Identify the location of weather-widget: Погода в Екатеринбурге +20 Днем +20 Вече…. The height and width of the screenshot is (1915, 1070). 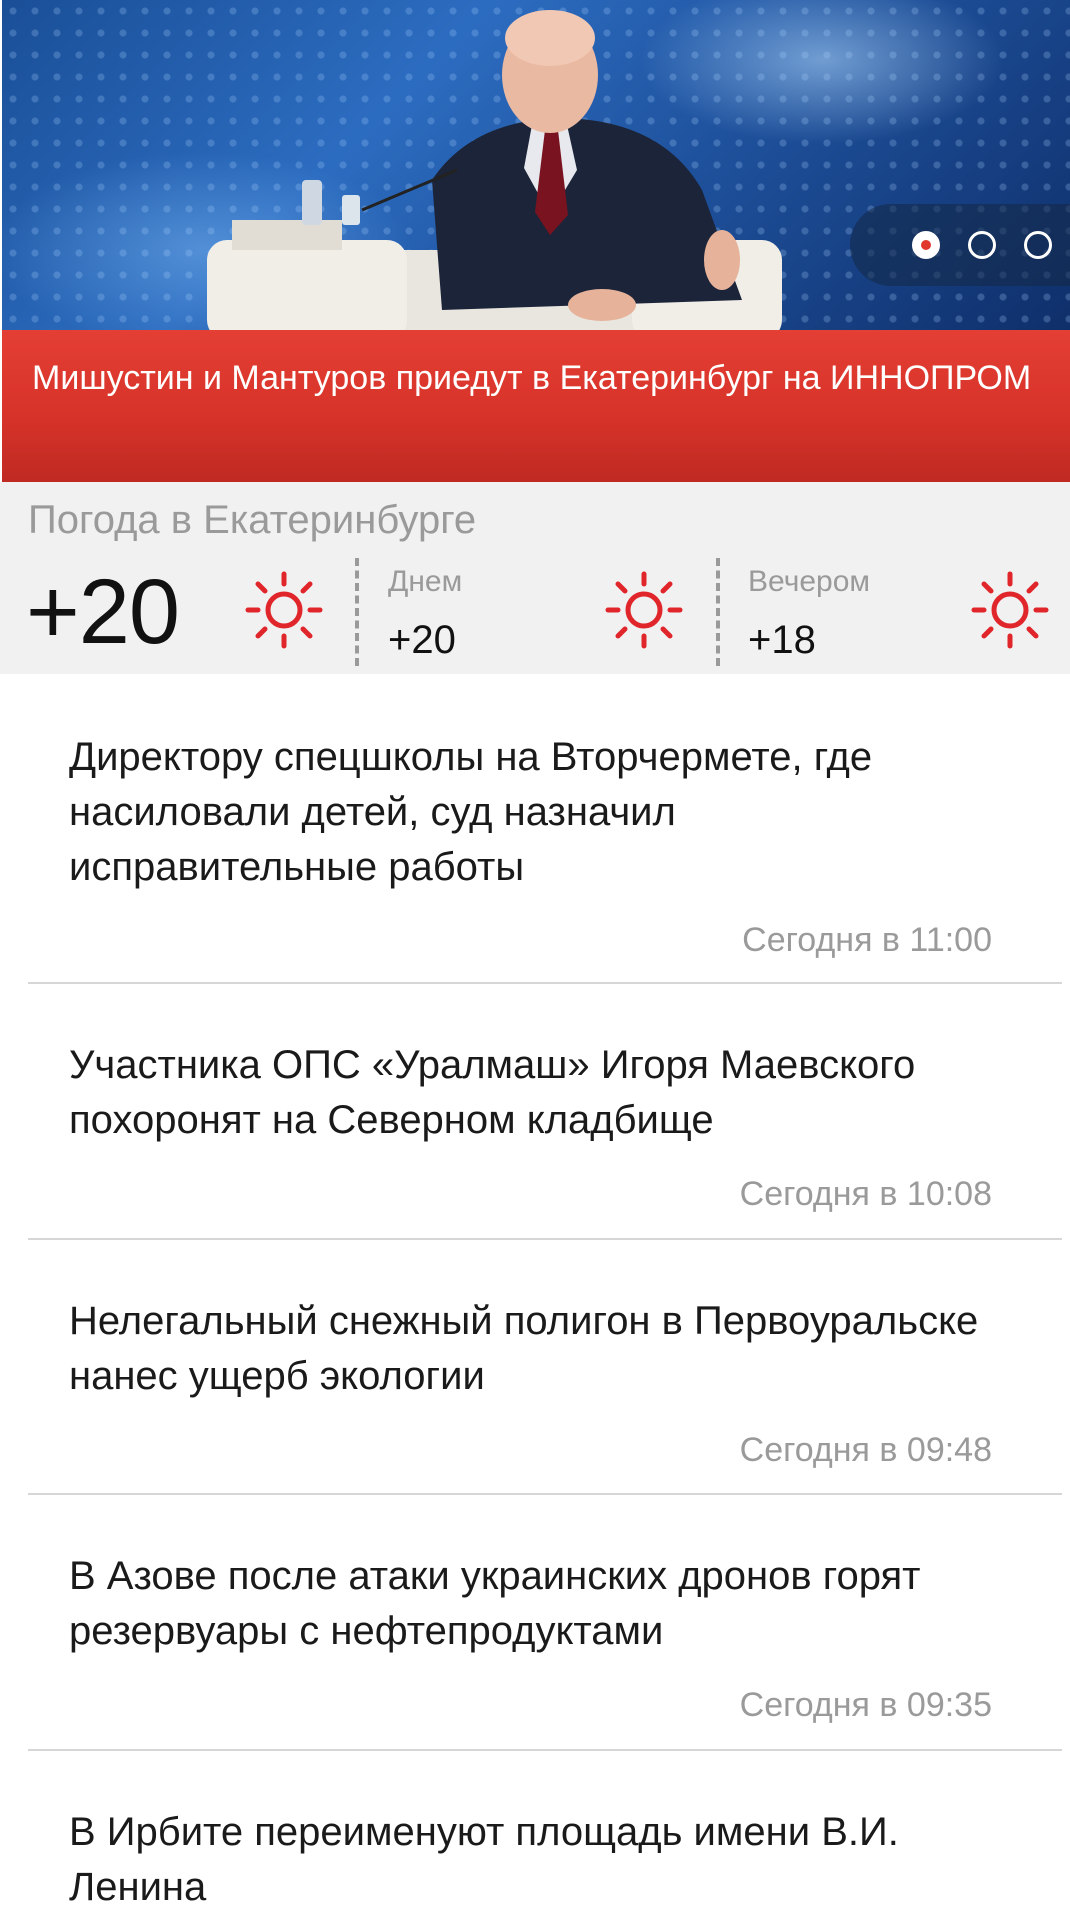
(535, 578).